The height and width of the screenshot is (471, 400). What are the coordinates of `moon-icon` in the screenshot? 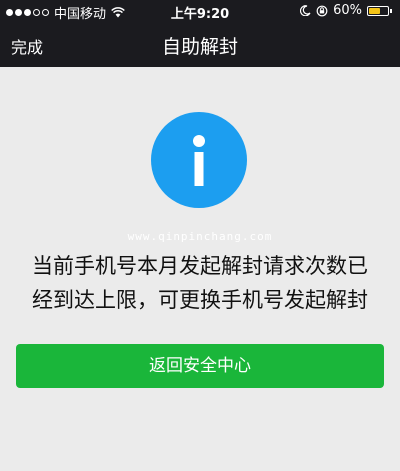 It's located at (305, 10).